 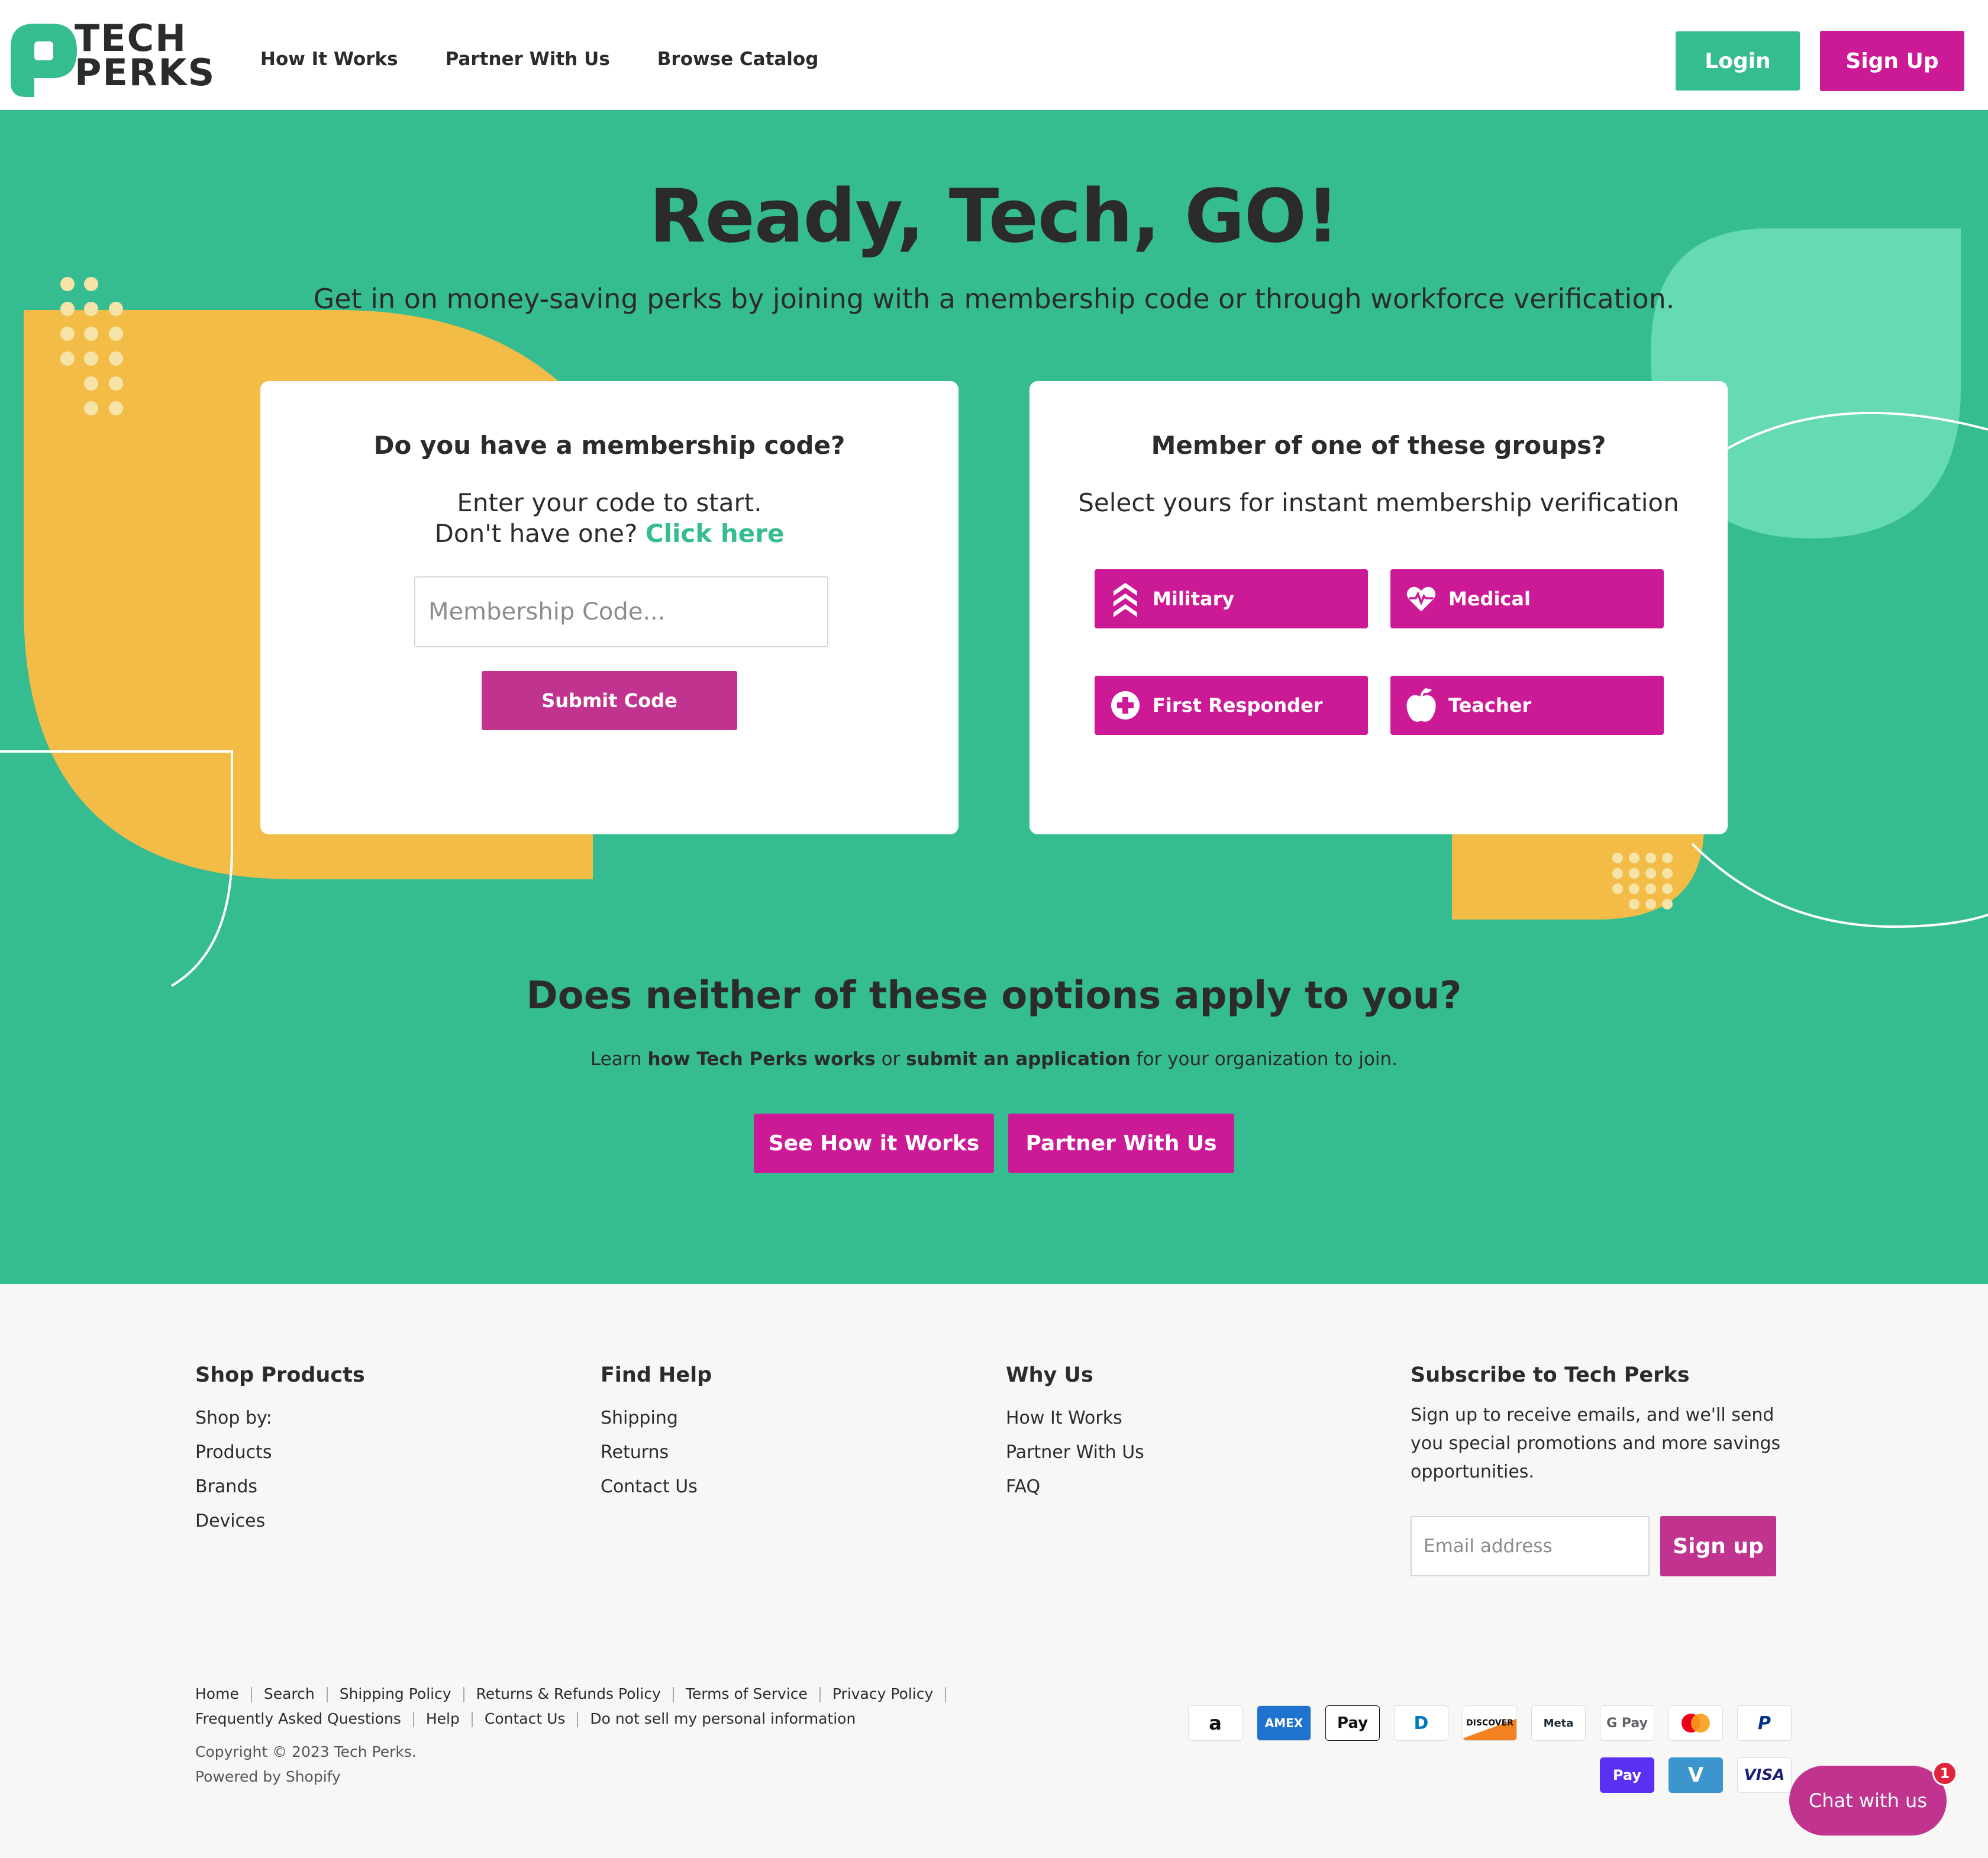 What do you see at coordinates (994, 216) in the screenshot?
I see `hero-title: Ready, Tech, GO!` at bounding box center [994, 216].